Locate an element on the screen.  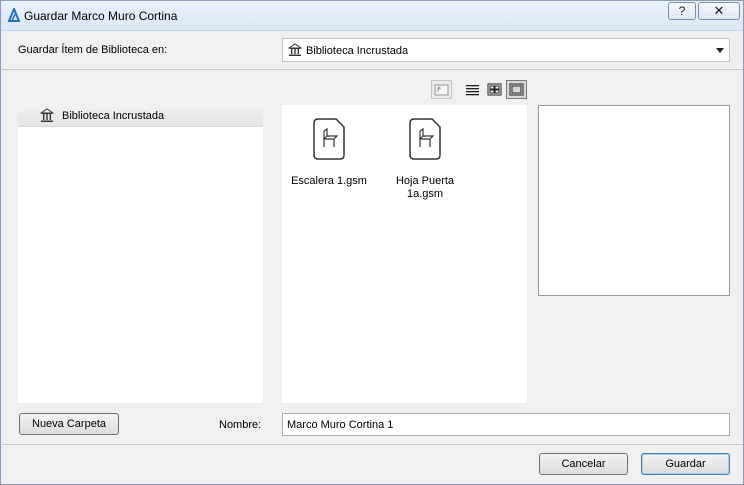
grid-view-icon is located at coordinates (494, 89).